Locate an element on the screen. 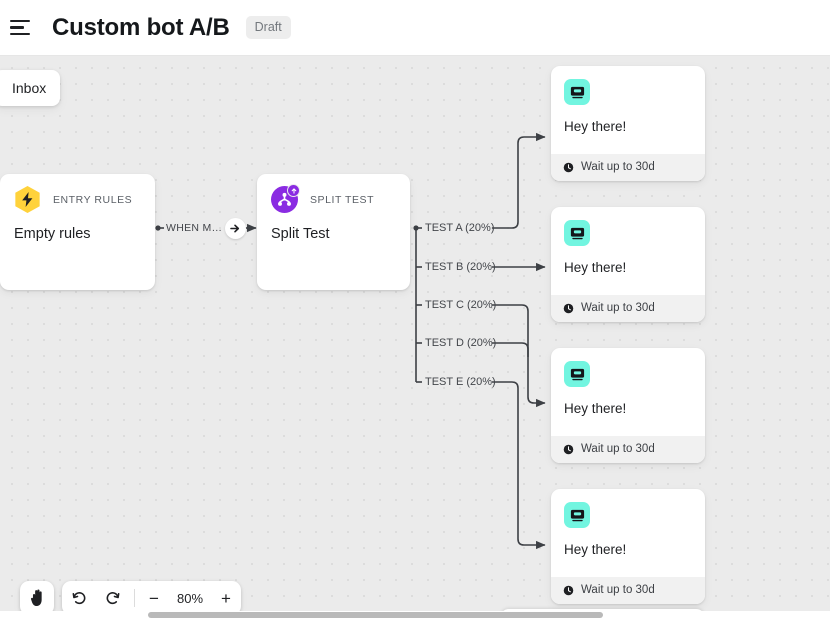 The width and height of the screenshot is (830, 619). edge-test-e is located at coordinates (519, 465).